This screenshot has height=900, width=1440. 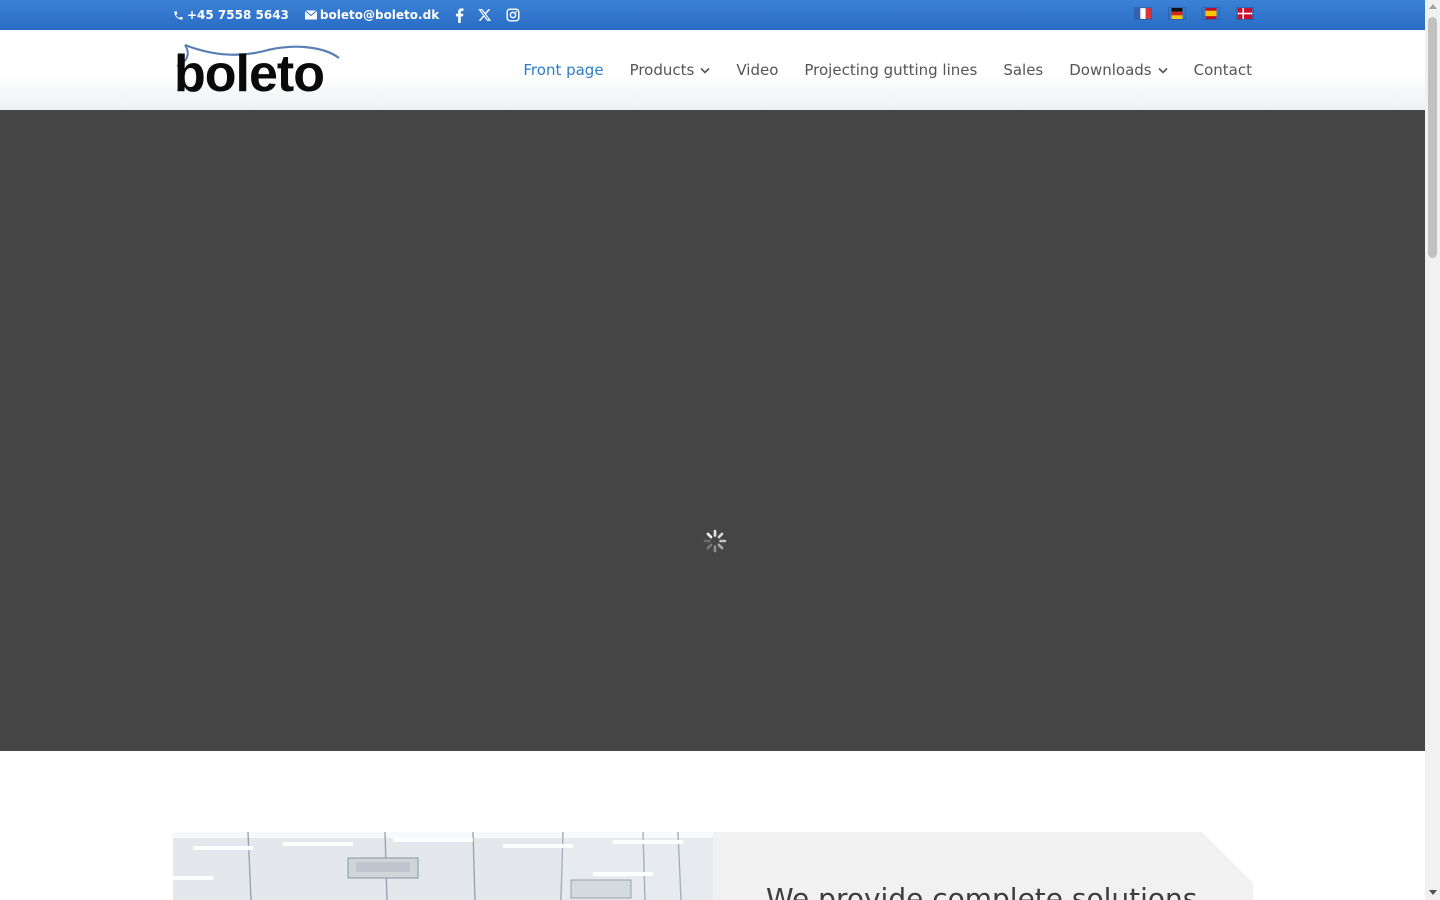 What do you see at coordinates (982, 891) in the screenshot?
I see `feature-heading: We provide complete solutions` at bounding box center [982, 891].